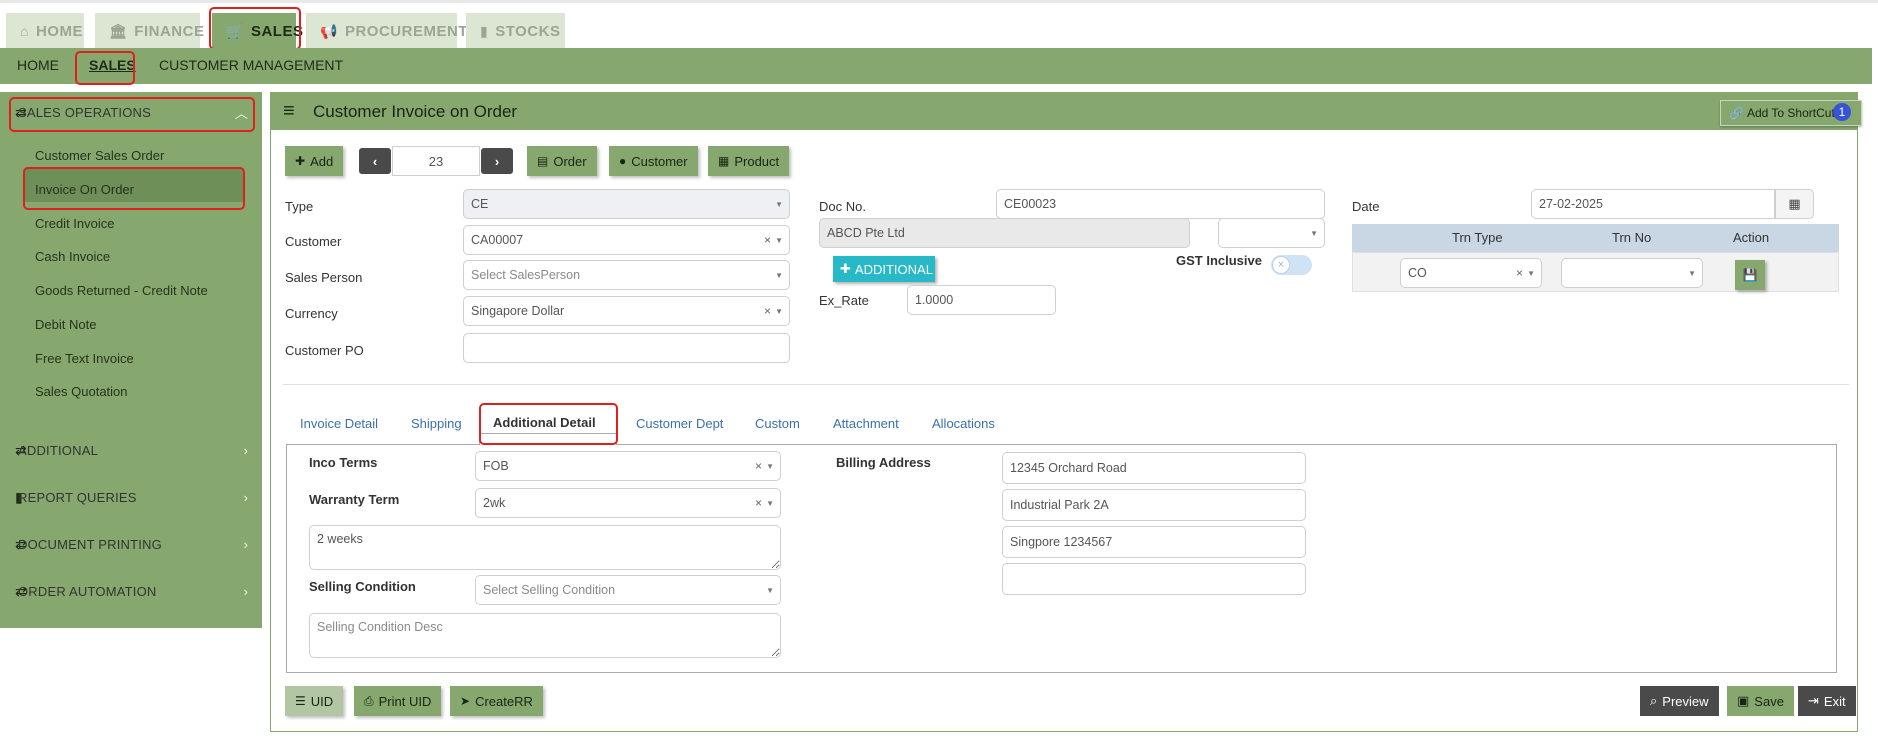 This screenshot has width=1878, height=755. I want to click on sidebar-section-report-queries: ▮ REPORT QUERIES ›, so click(132, 497).